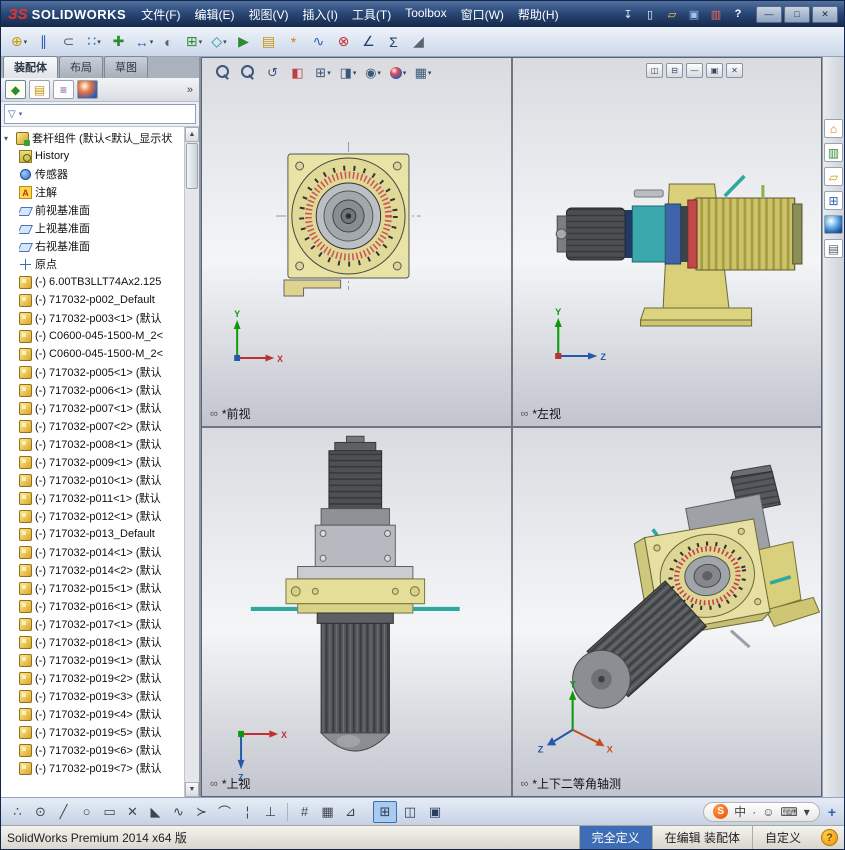  Describe the element at coordinates (101, 732) in the screenshot. I see `tree-item: (-) 717032-p019<5> (默认` at that location.